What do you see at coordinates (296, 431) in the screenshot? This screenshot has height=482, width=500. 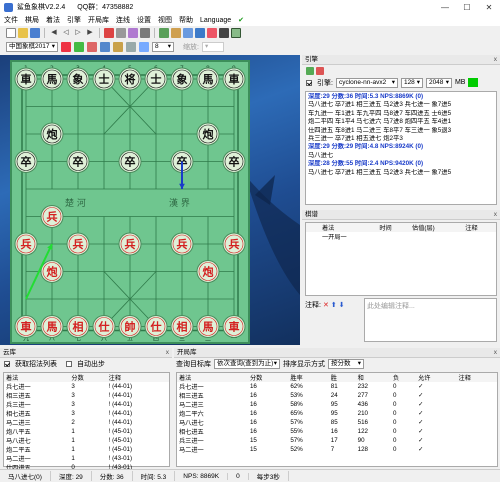 I see `table-cell: 55%` at bounding box center [296, 431].